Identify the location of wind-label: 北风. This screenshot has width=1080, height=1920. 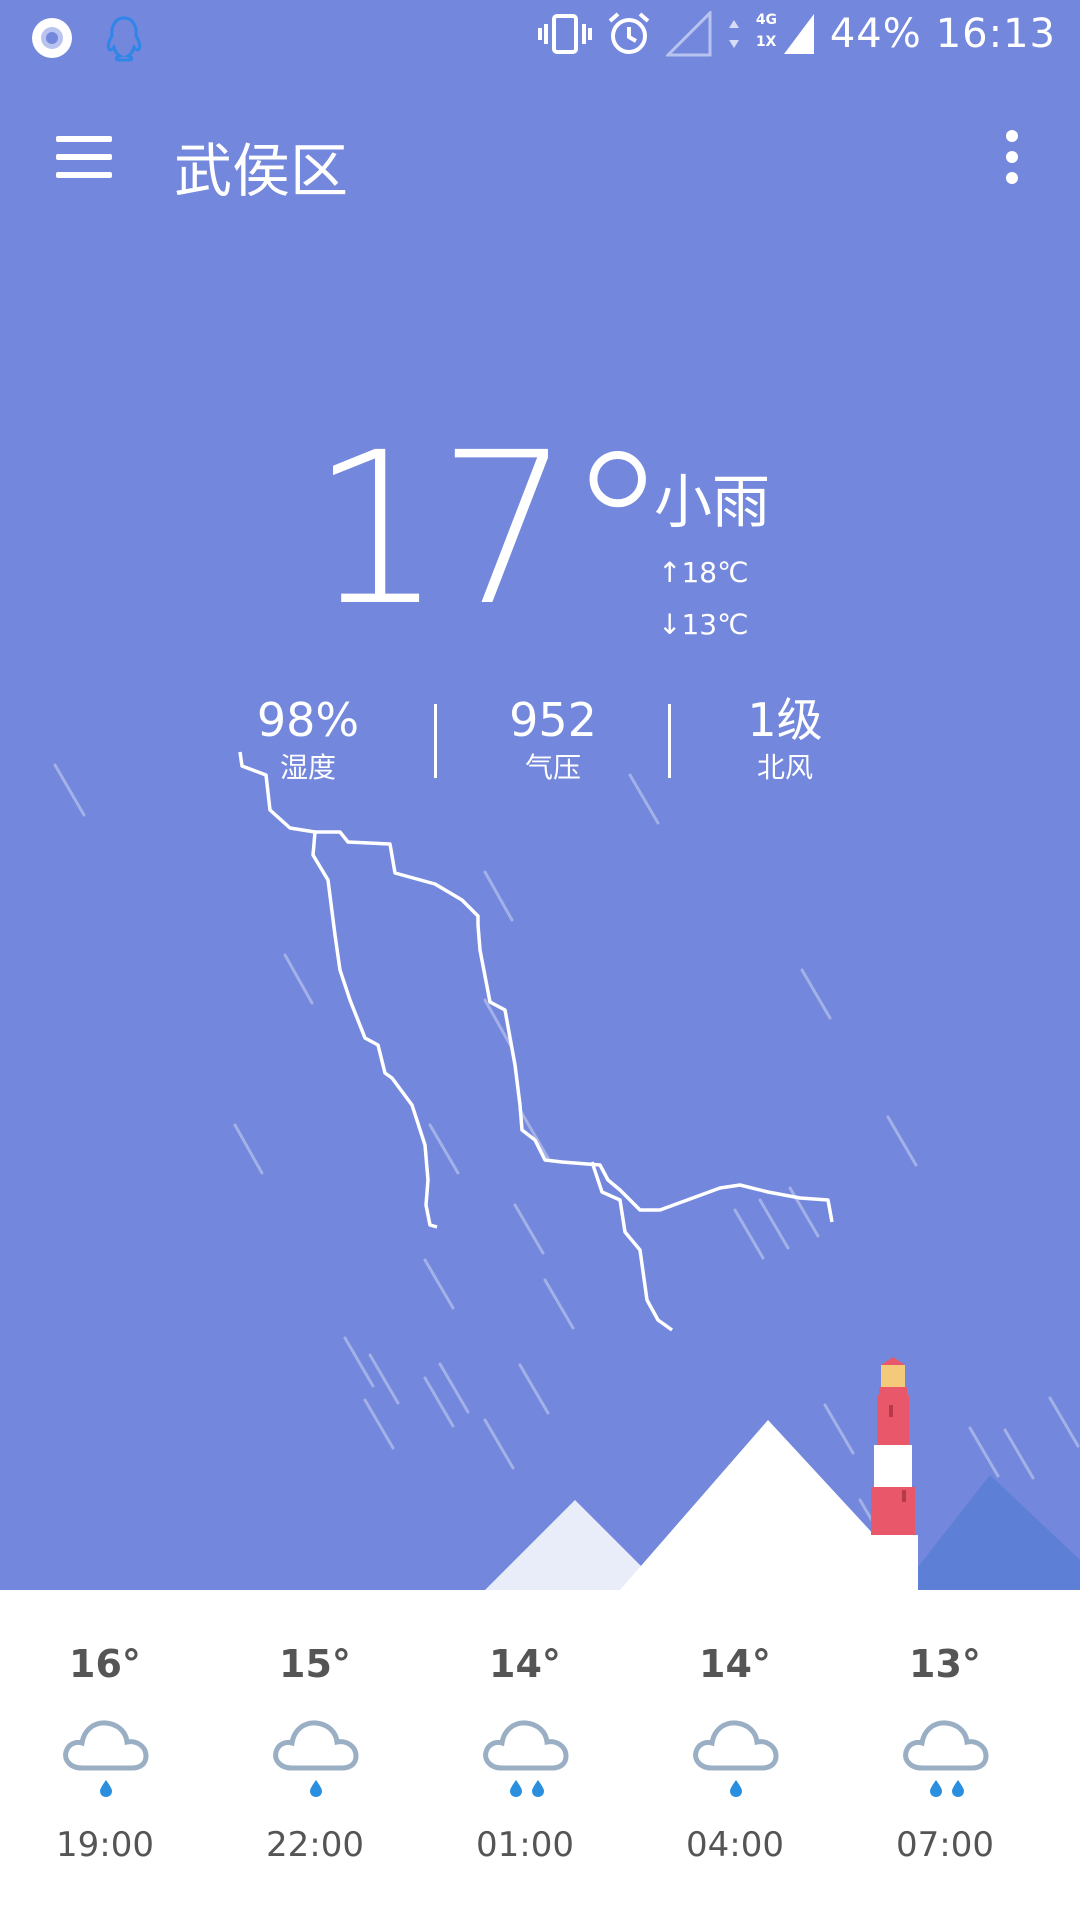
(784, 767).